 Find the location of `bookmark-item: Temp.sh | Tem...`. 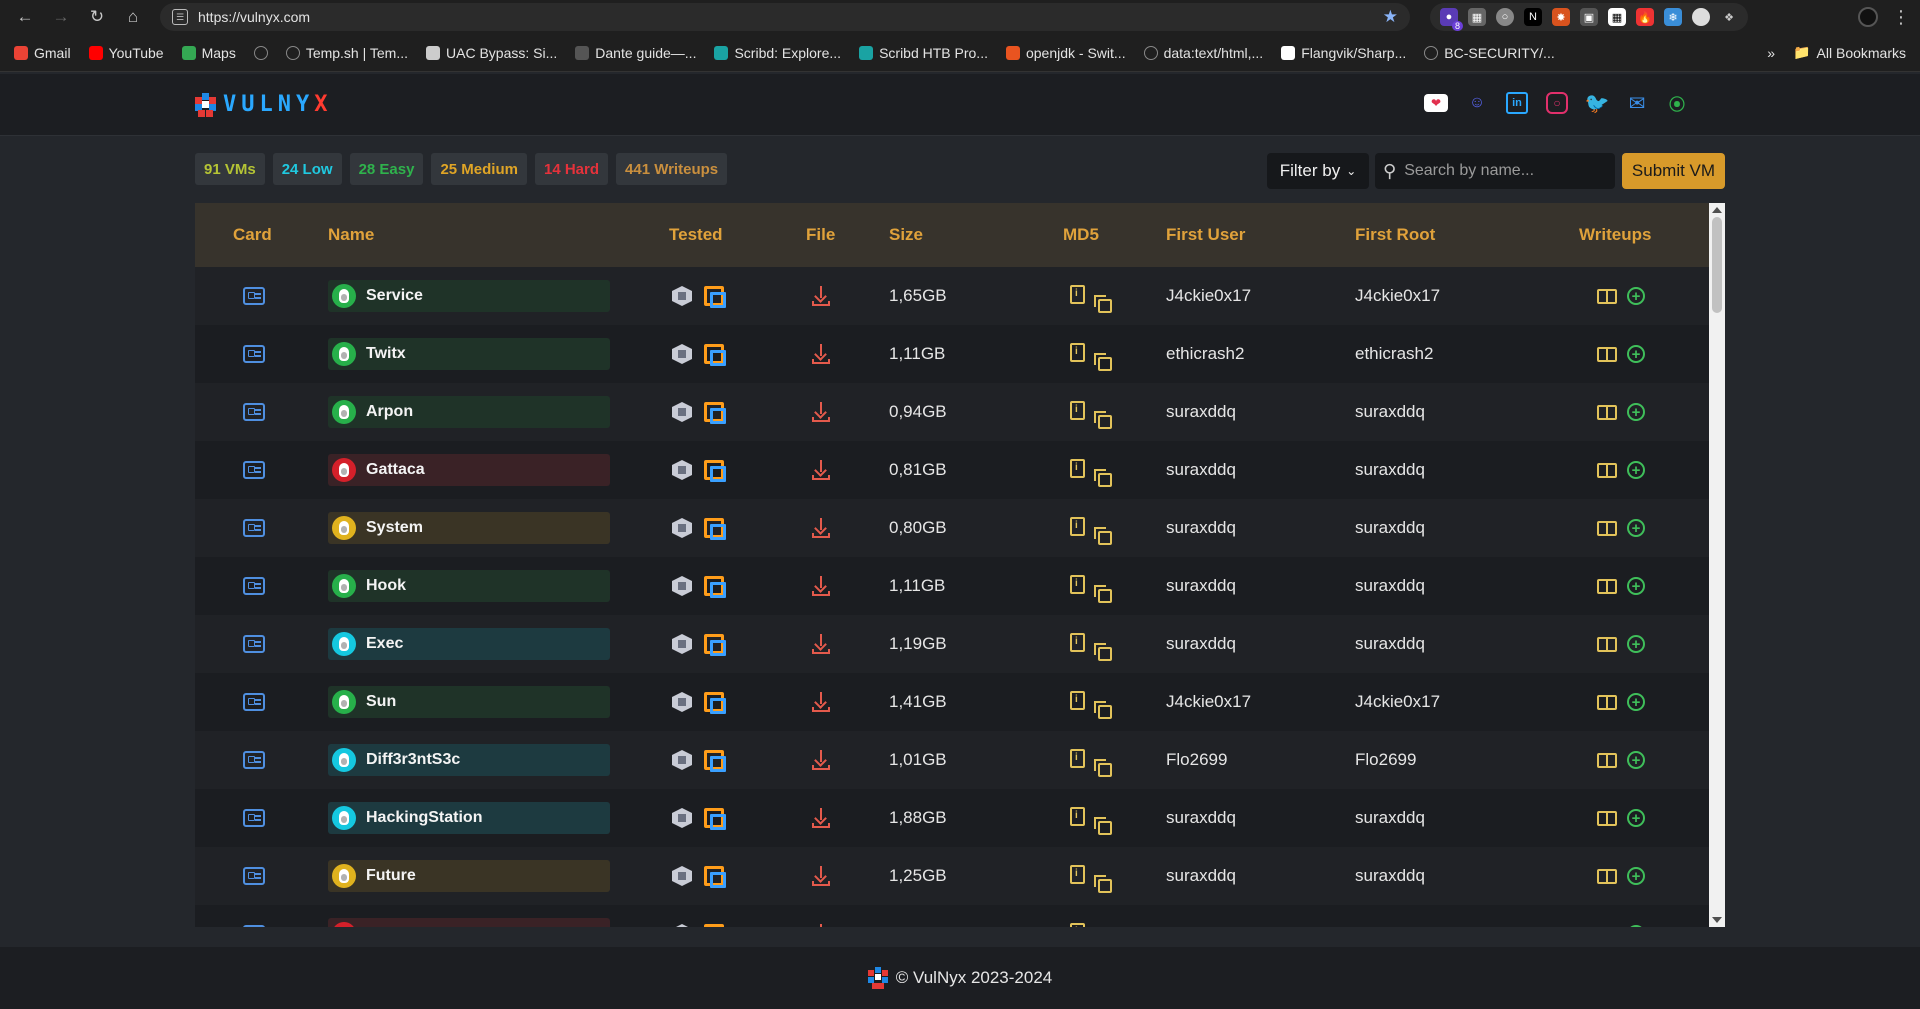

bookmark-item: Temp.sh | Tem... is located at coordinates (346, 53).